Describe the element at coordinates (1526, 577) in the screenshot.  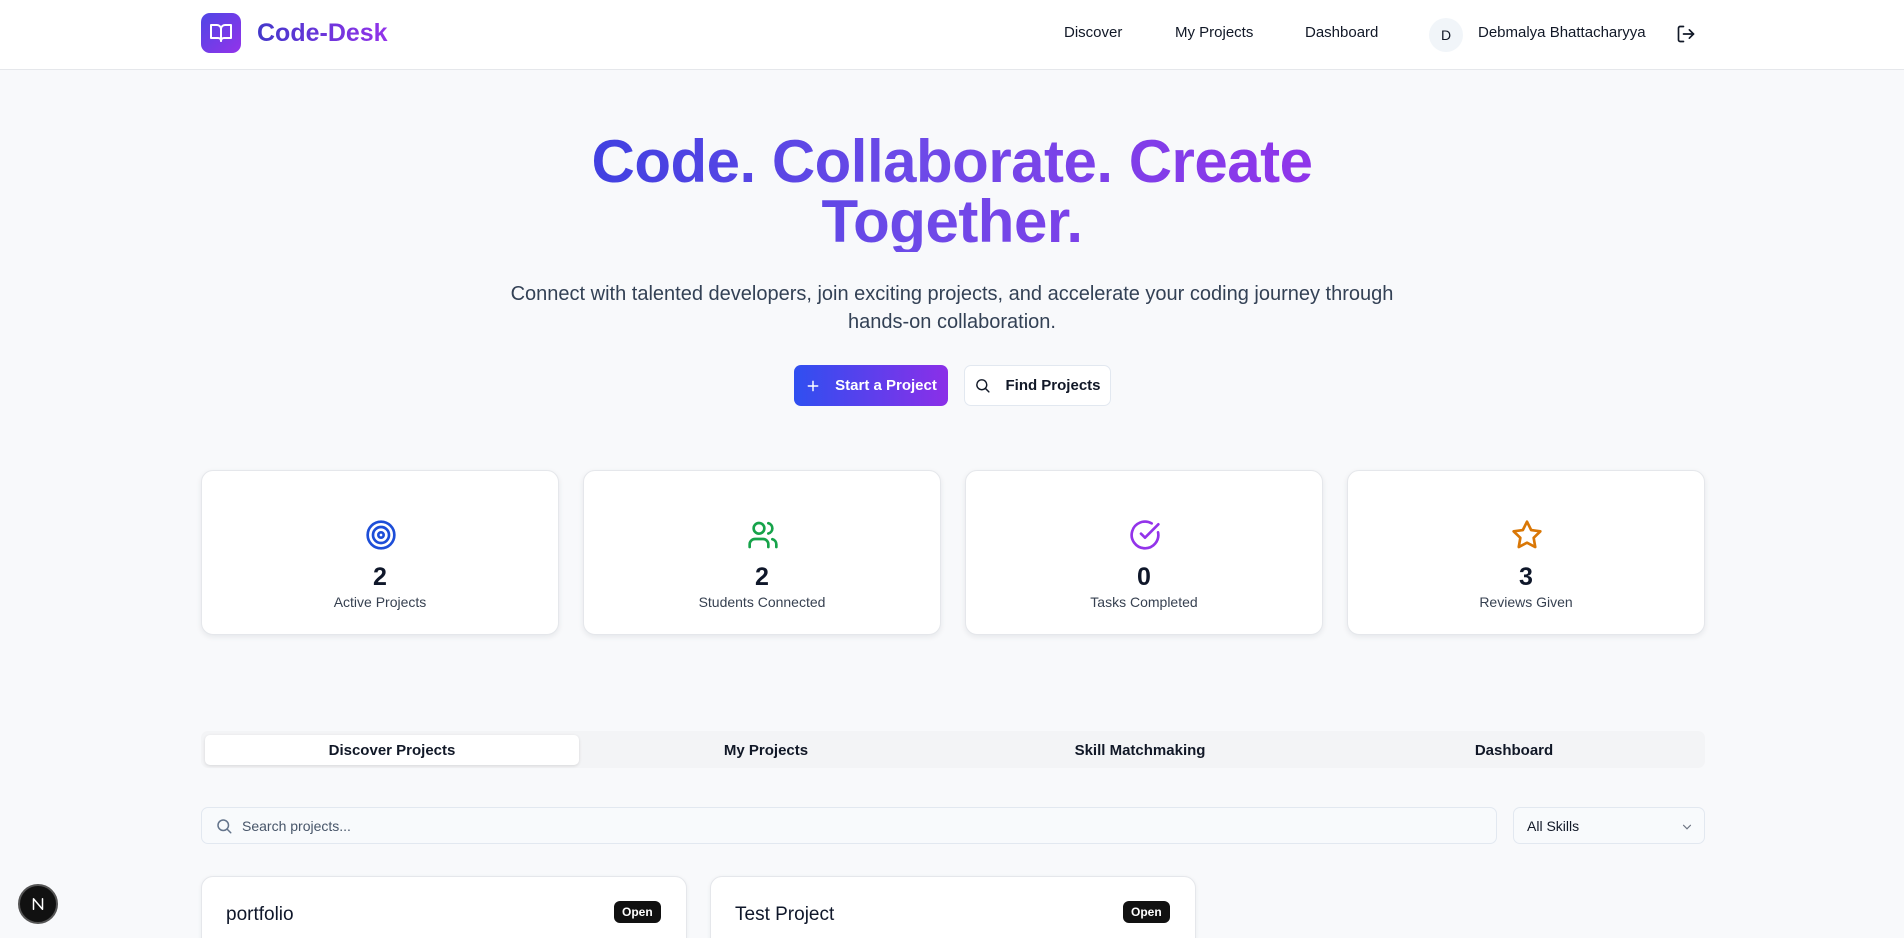
I see `stat-value: 3` at that location.